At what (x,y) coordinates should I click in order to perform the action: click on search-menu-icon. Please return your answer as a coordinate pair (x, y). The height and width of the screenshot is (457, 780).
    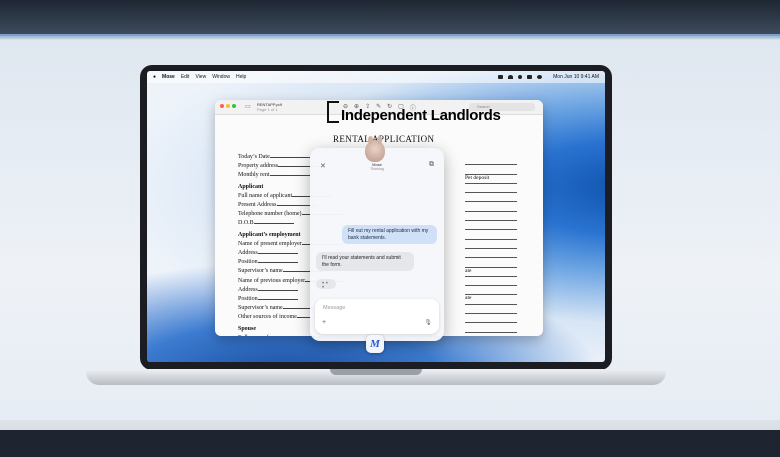
    Looking at the image, I should click on (520, 77).